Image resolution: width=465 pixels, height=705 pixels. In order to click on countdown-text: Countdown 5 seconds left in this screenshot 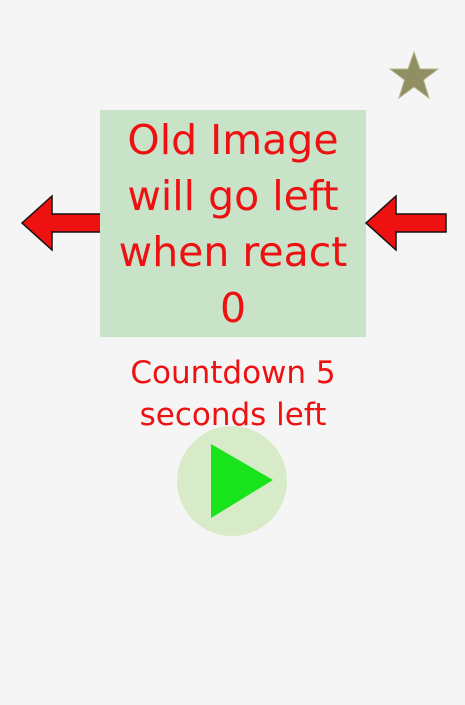, I will do `click(233, 394)`.